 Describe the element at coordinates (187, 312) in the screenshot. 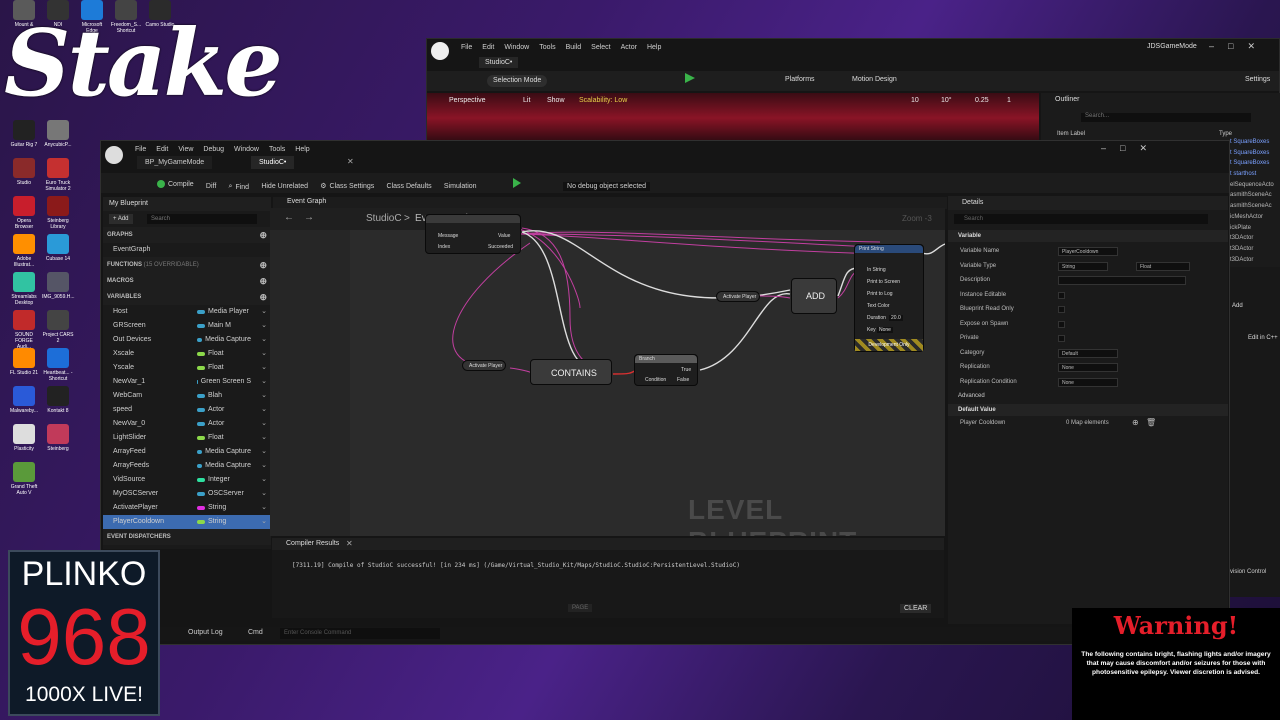

I see `variable-row: Host Media Player ⌄` at that location.